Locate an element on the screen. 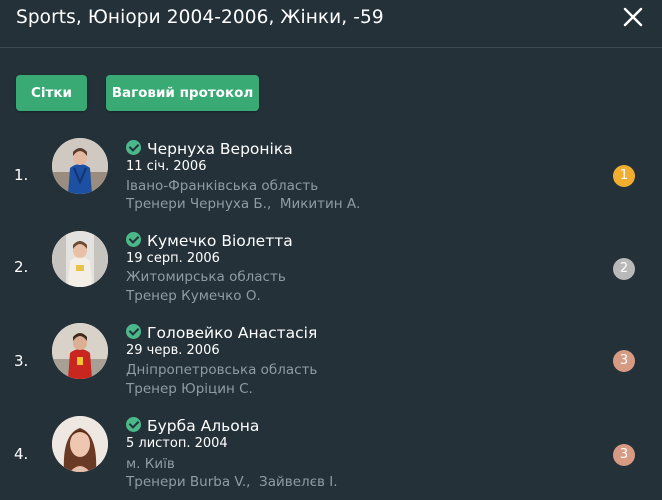 The image size is (662, 500). birth-date: 11 січ. 2006 is located at coordinates (166, 166).